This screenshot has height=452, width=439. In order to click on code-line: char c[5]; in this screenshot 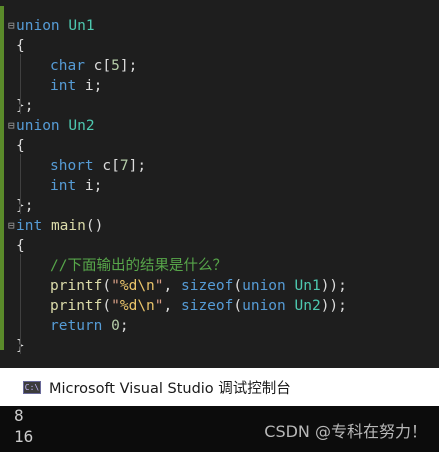, I will do `click(181, 66)`.